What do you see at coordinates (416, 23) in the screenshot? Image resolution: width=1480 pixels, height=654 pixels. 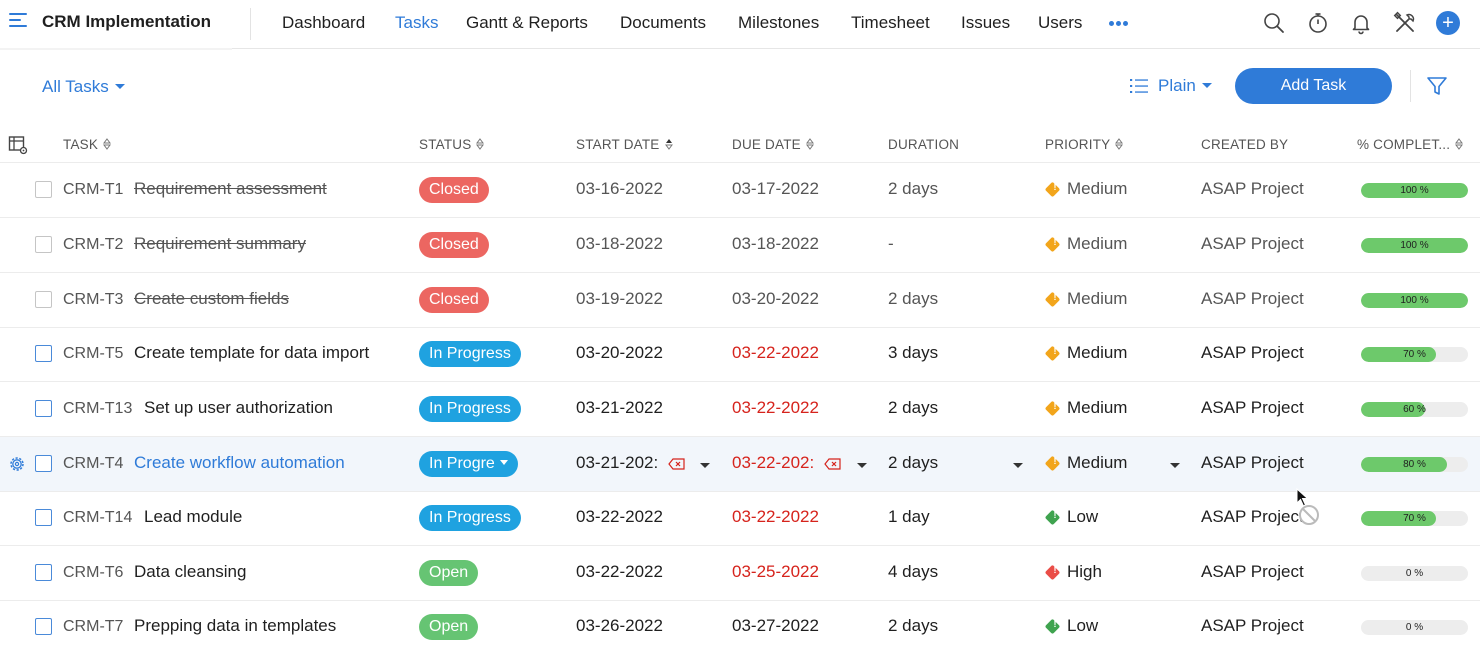 I see `tab-tasks: Tasks` at bounding box center [416, 23].